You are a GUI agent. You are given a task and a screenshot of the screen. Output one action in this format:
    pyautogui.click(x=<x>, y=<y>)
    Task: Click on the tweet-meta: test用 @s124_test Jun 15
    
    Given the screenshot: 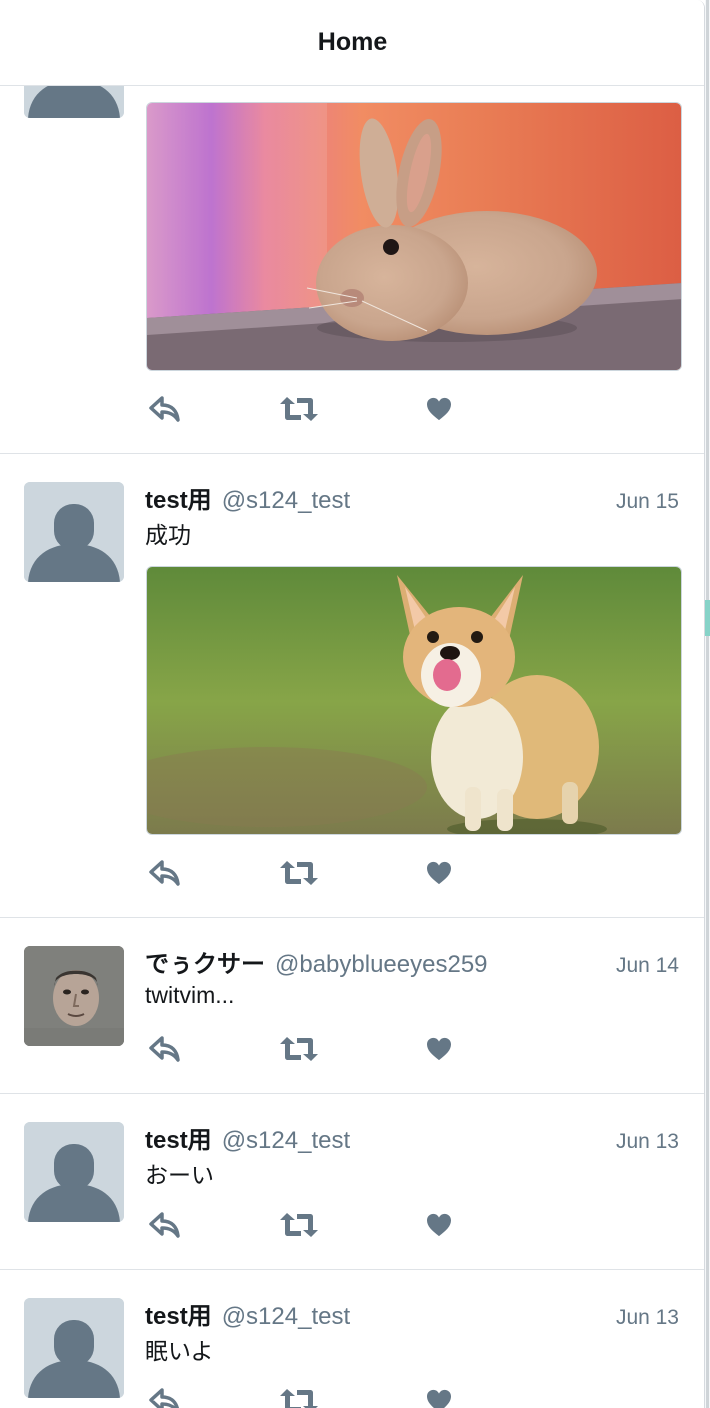 What is the action you would take?
    pyautogui.click(x=412, y=497)
    